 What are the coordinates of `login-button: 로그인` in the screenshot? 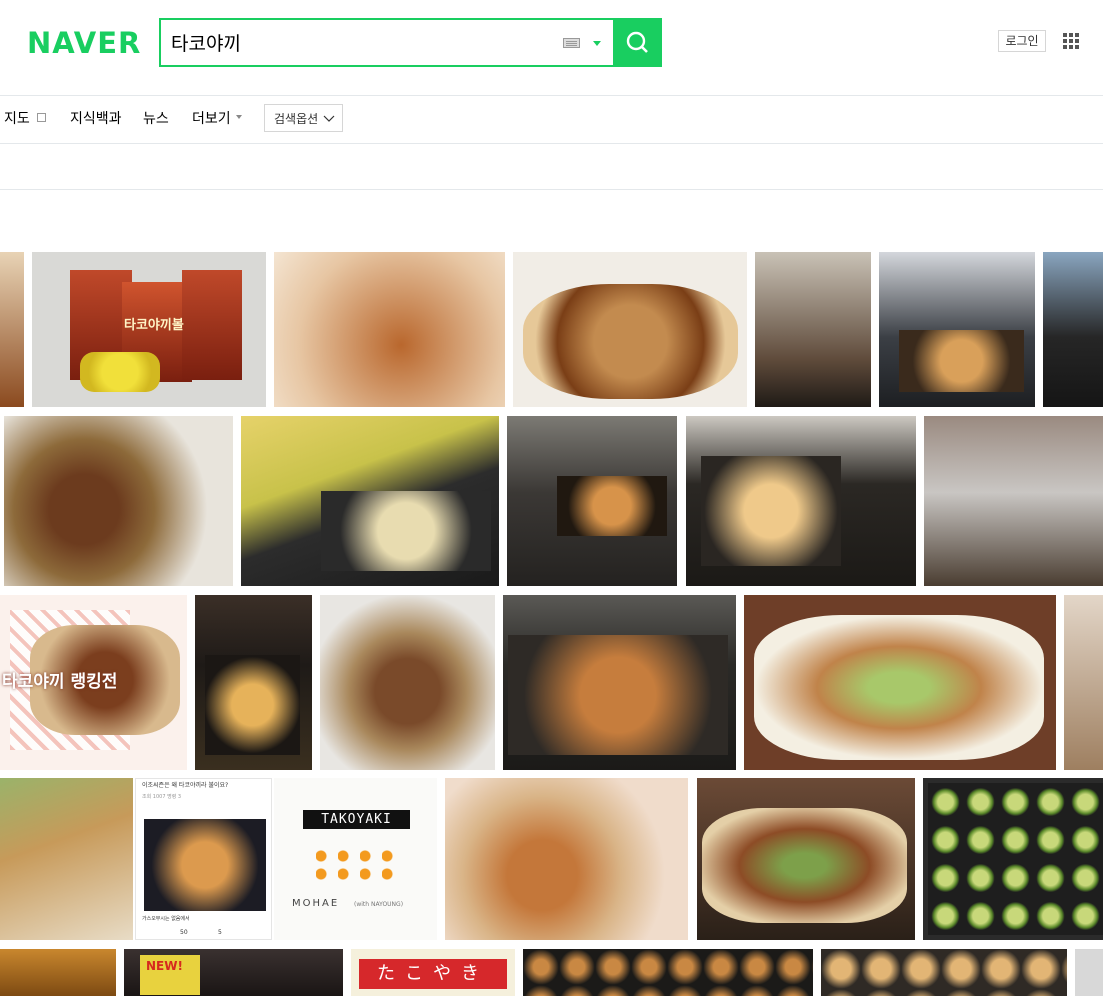 It's located at (1022, 41).